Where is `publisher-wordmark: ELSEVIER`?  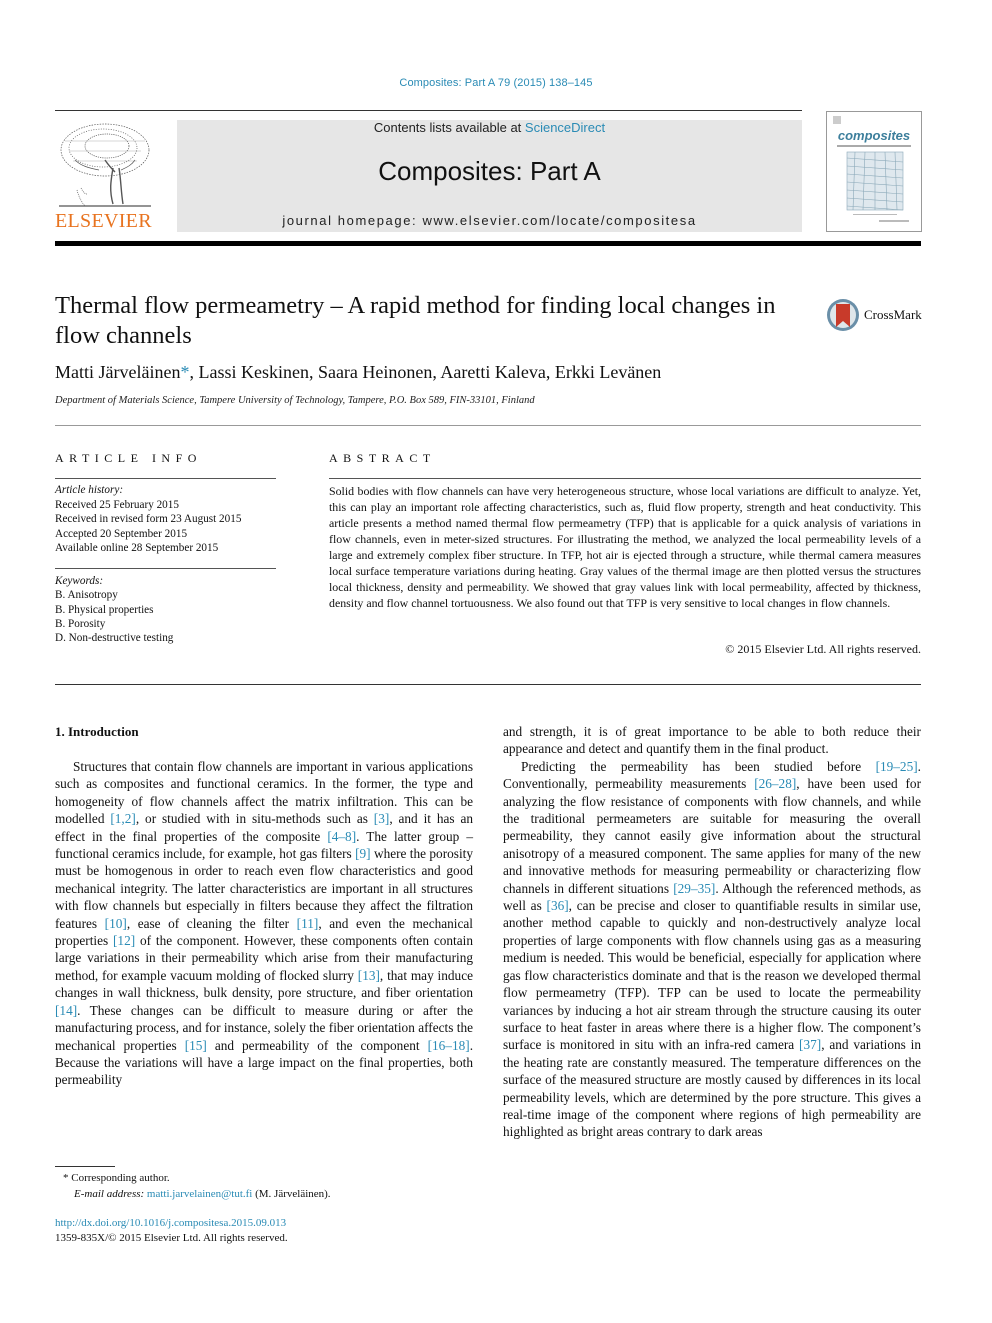
publisher-wordmark: ELSEVIER is located at coordinates (103, 221).